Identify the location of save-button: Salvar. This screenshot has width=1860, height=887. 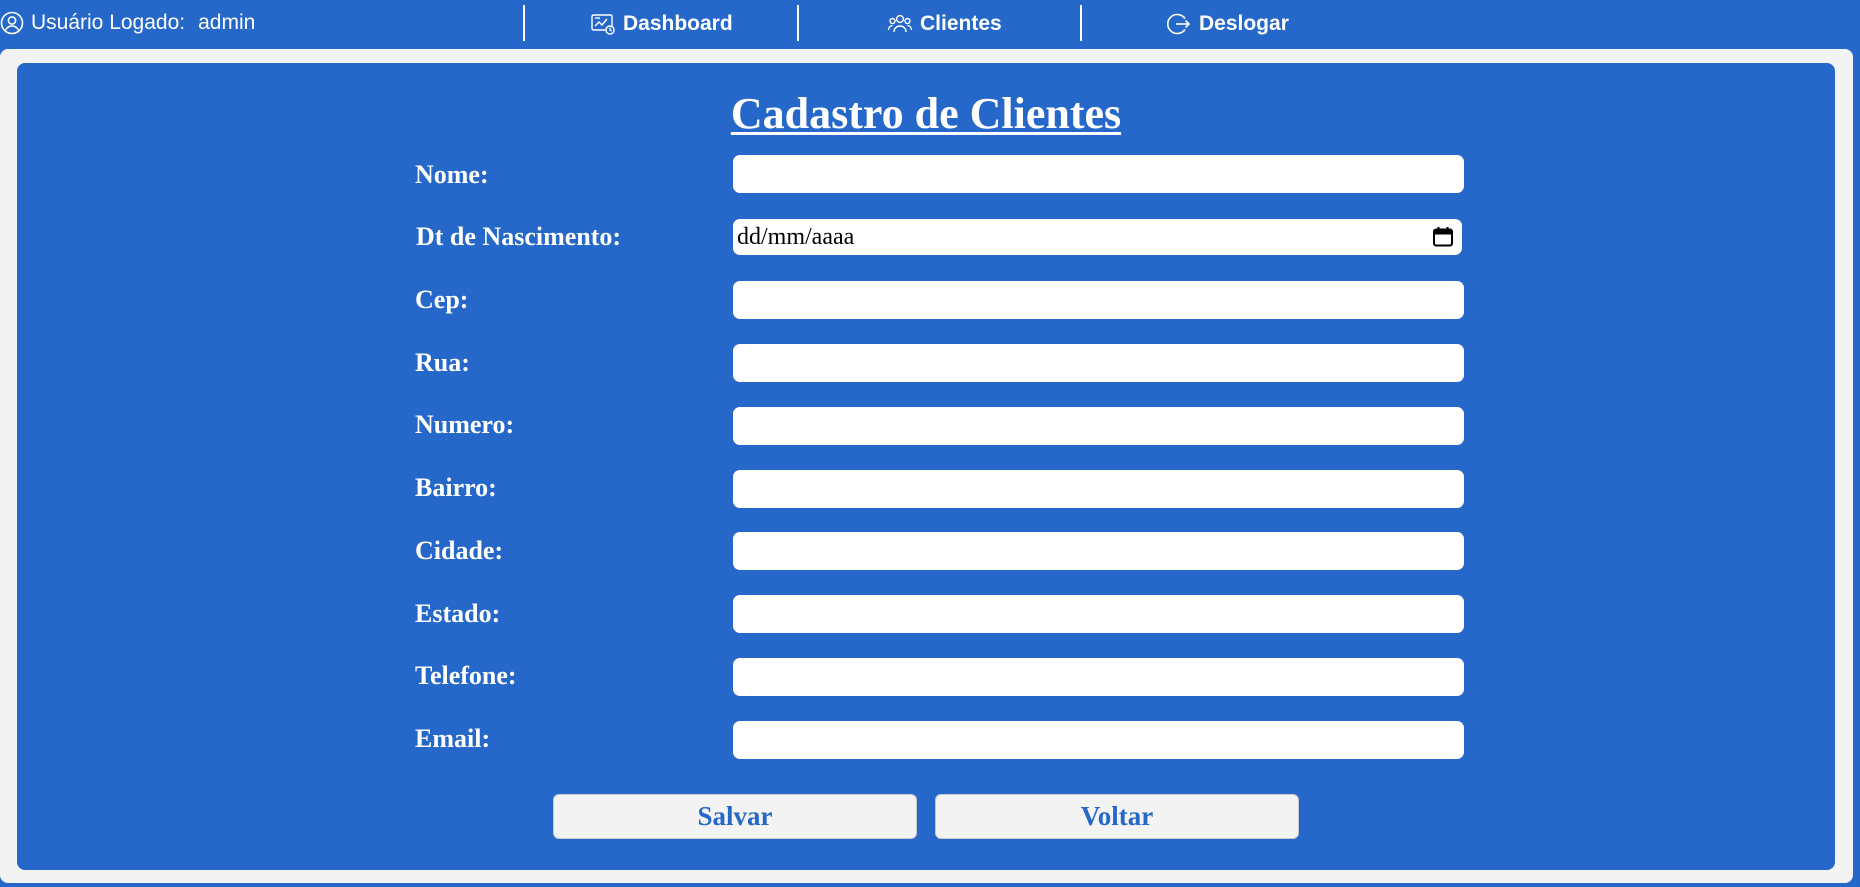
(735, 816).